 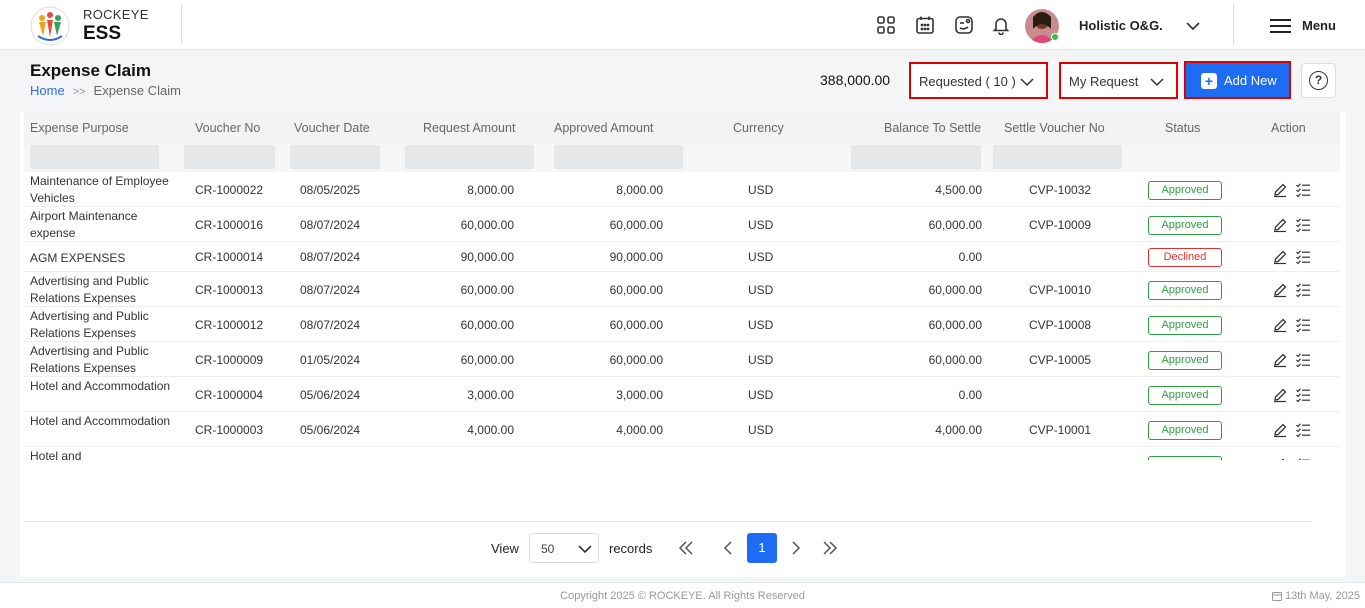 What do you see at coordinates (56, 454) in the screenshot?
I see `expense-purpose-cell: Hotel and` at bounding box center [56, 454].